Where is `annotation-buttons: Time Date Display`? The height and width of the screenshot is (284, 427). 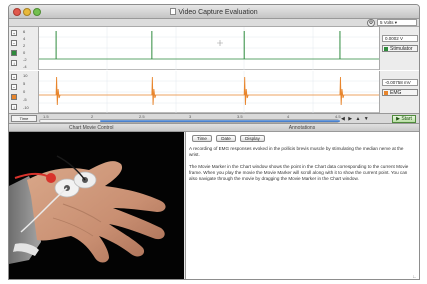
annotation-buttons: Time Date Display is located at coordinates (230, 138).